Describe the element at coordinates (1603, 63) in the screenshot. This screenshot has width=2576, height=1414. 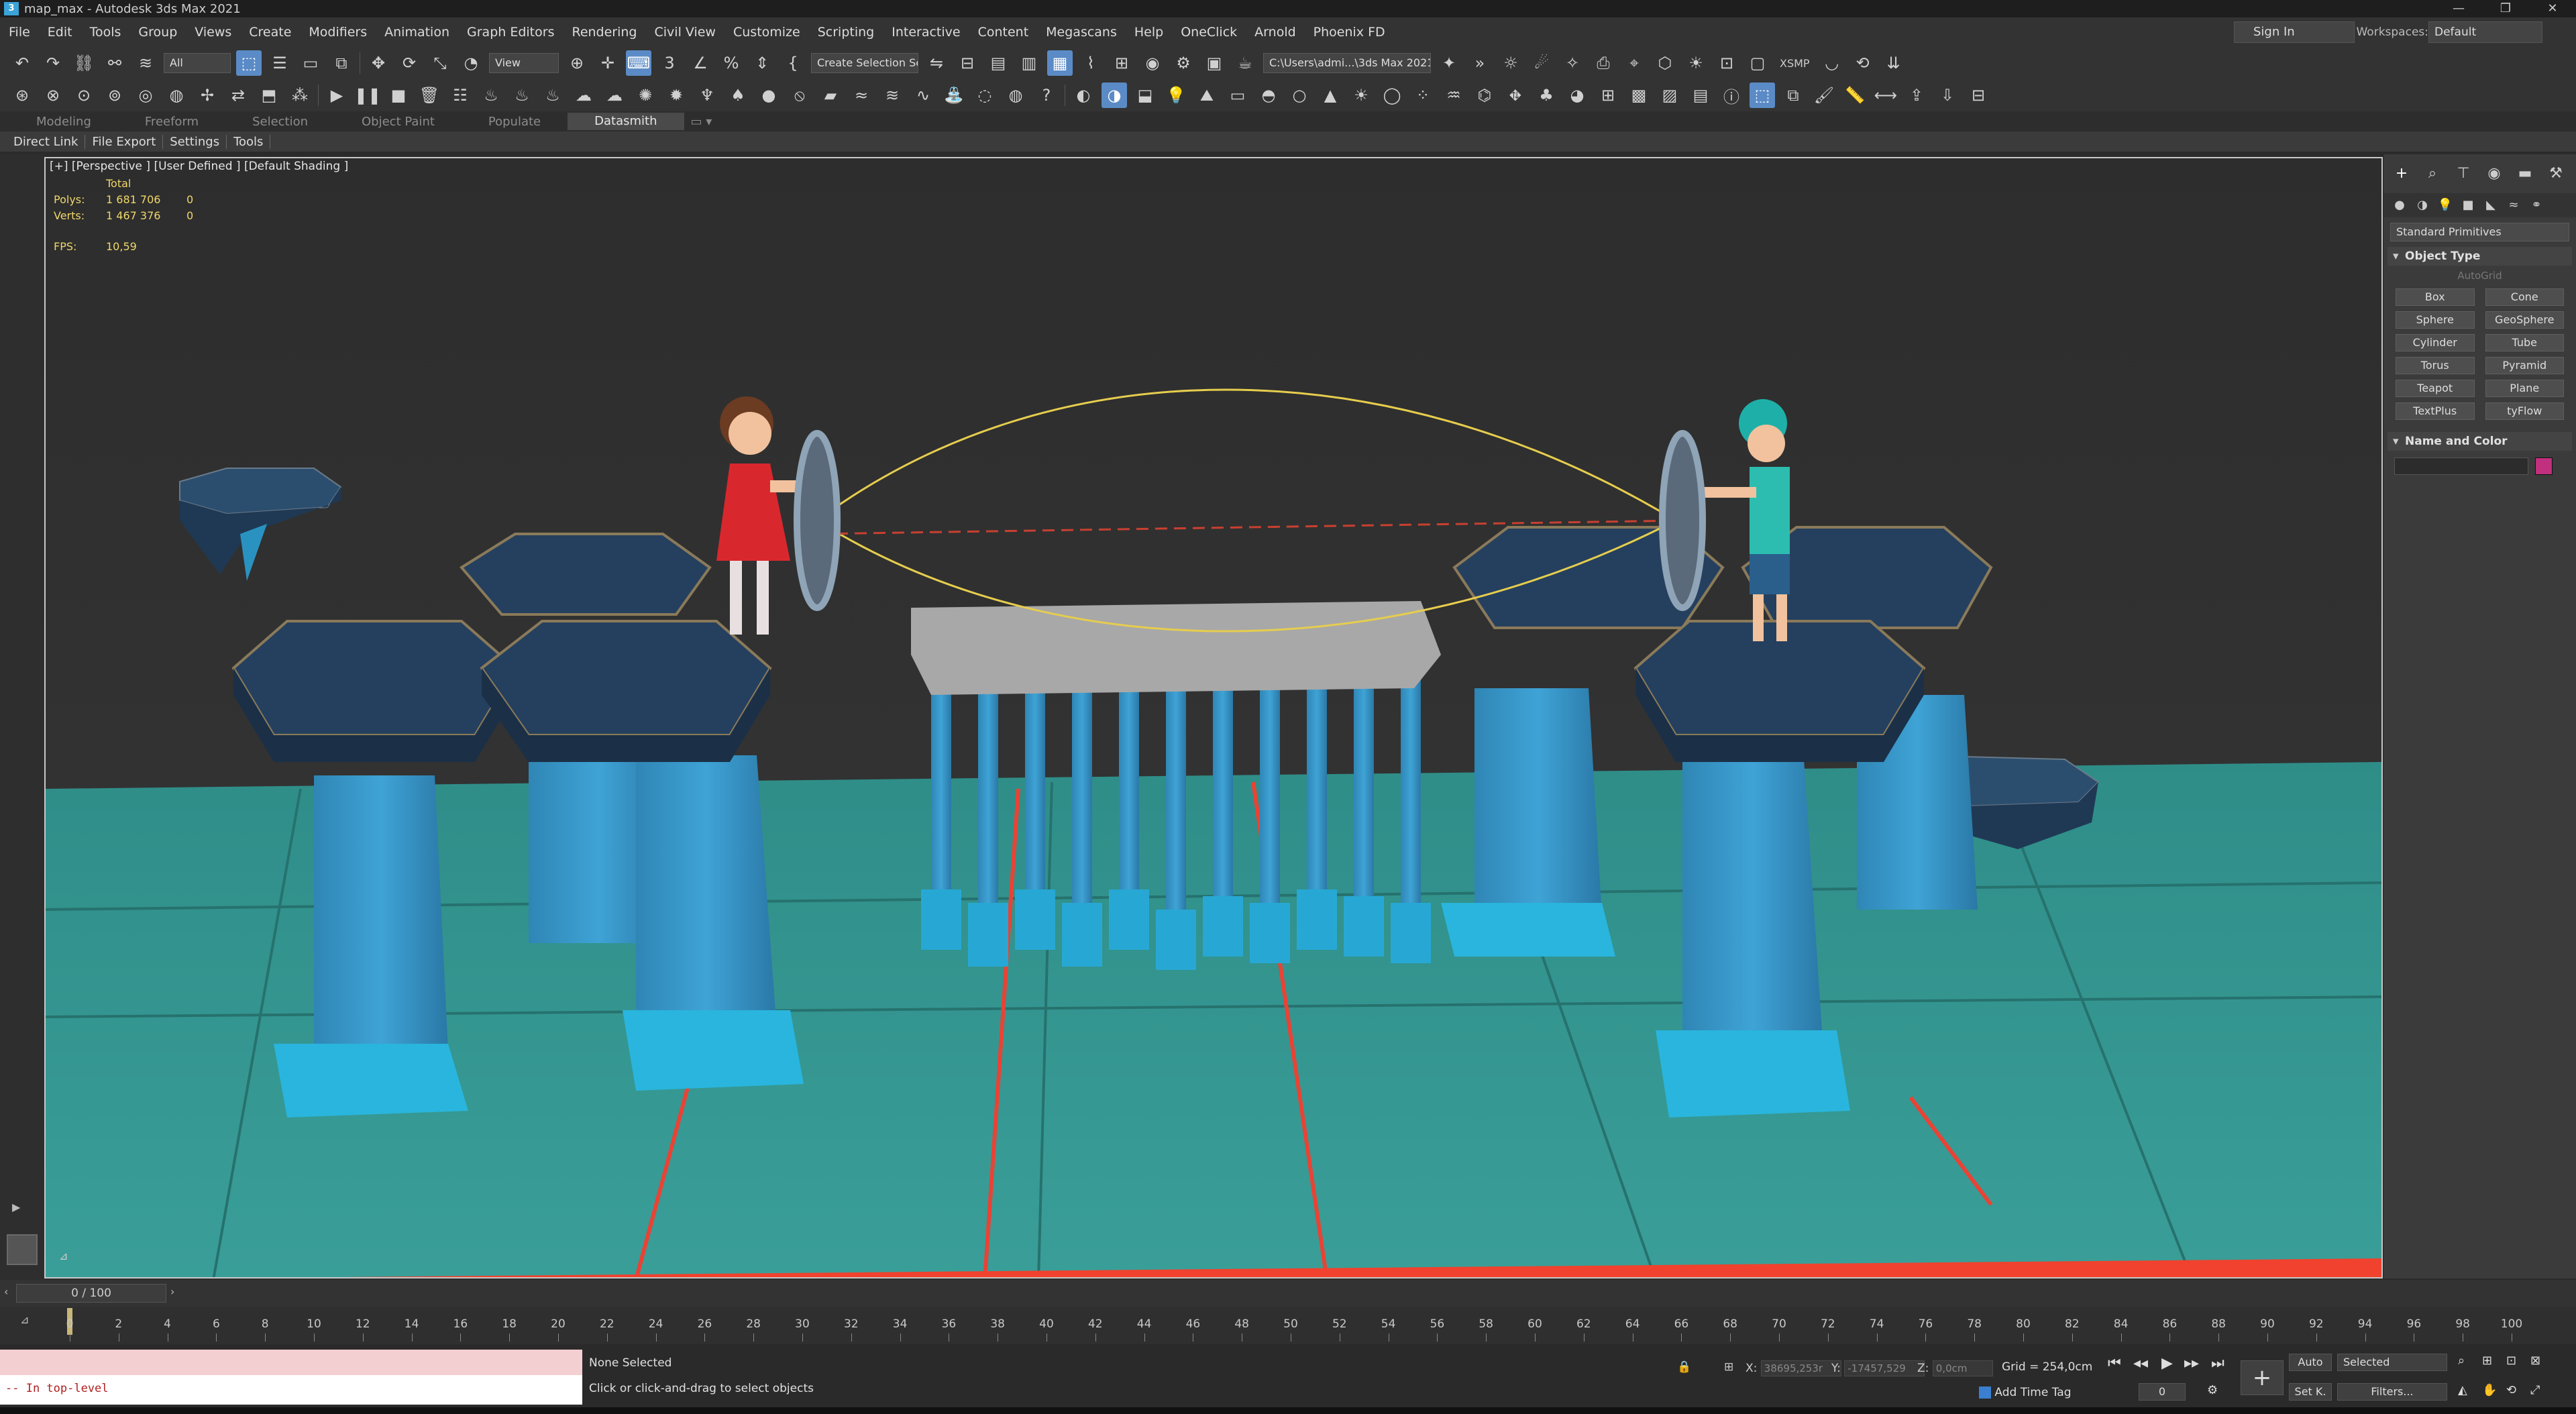
I see `camera-icon: ⎙` at that location.